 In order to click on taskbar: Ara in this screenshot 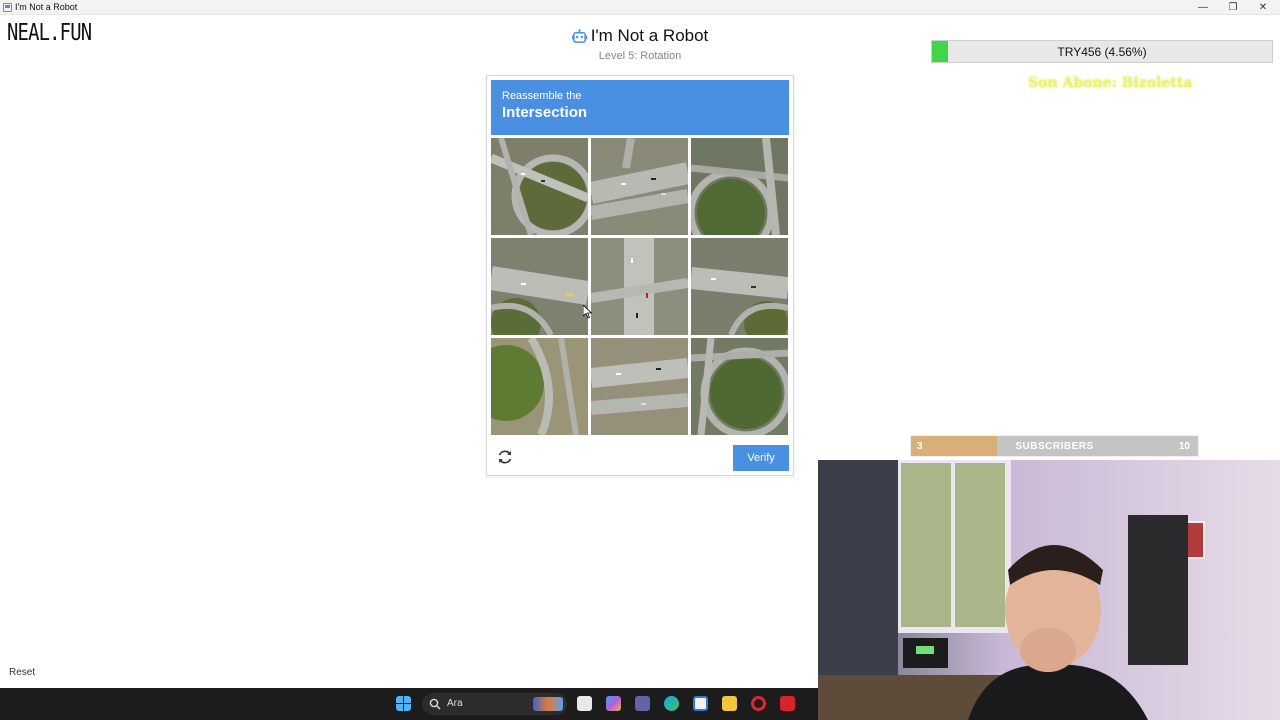, I will do `click(409, 704)`.